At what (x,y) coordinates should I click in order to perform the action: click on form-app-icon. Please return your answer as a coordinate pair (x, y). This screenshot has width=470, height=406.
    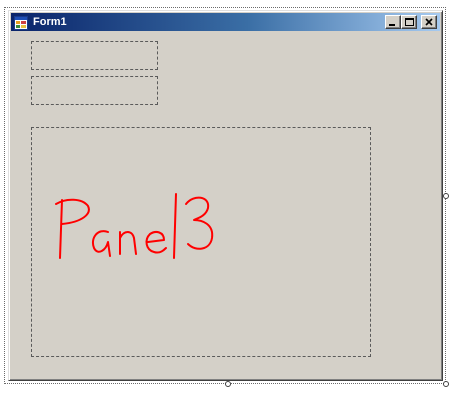
    Looking at the image, I should click on (21, 22).